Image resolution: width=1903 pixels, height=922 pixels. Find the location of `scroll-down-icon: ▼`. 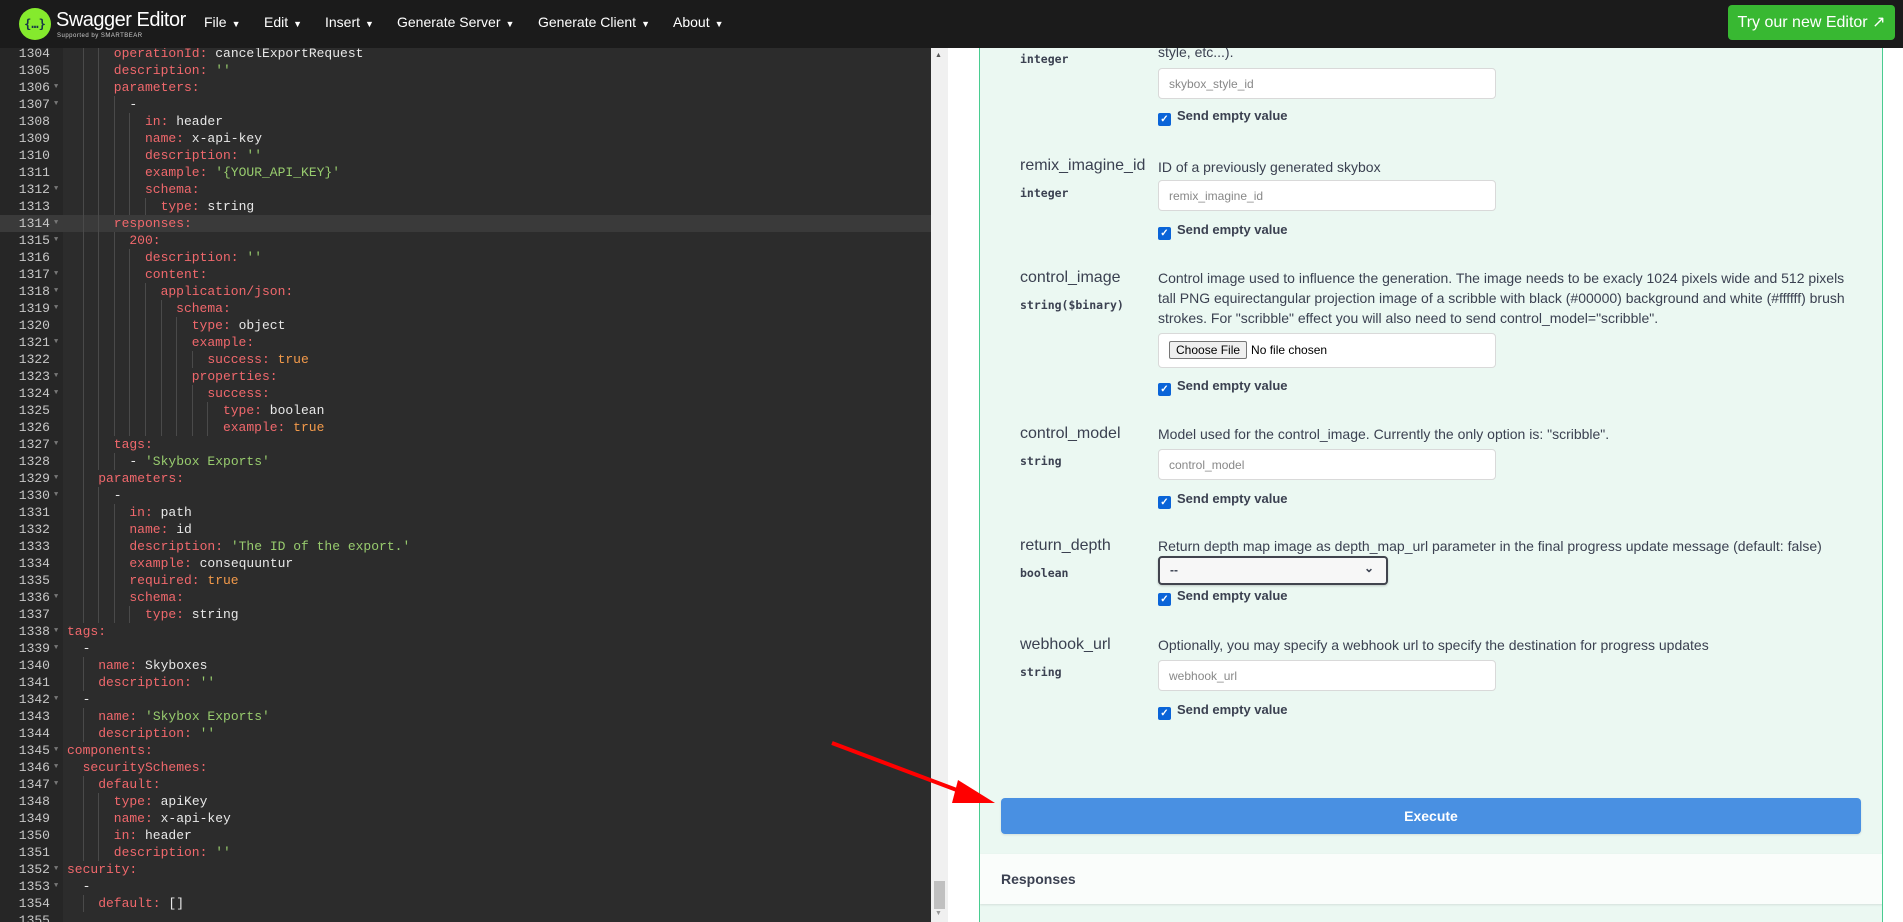

scroll-down-icon: ▼ is located at coordinates (938, 913).